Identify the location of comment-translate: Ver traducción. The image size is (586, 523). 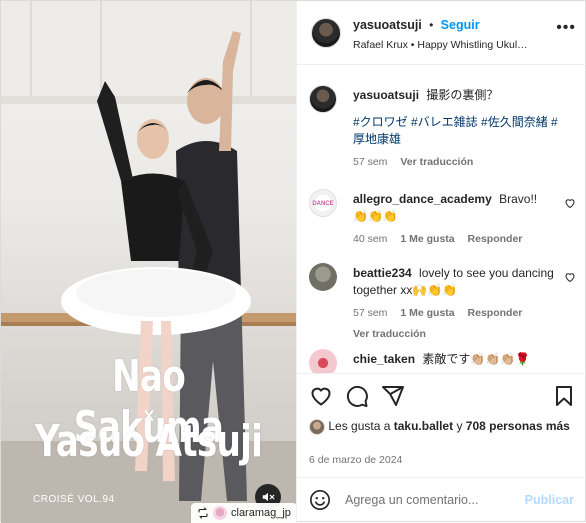
(389, 334).